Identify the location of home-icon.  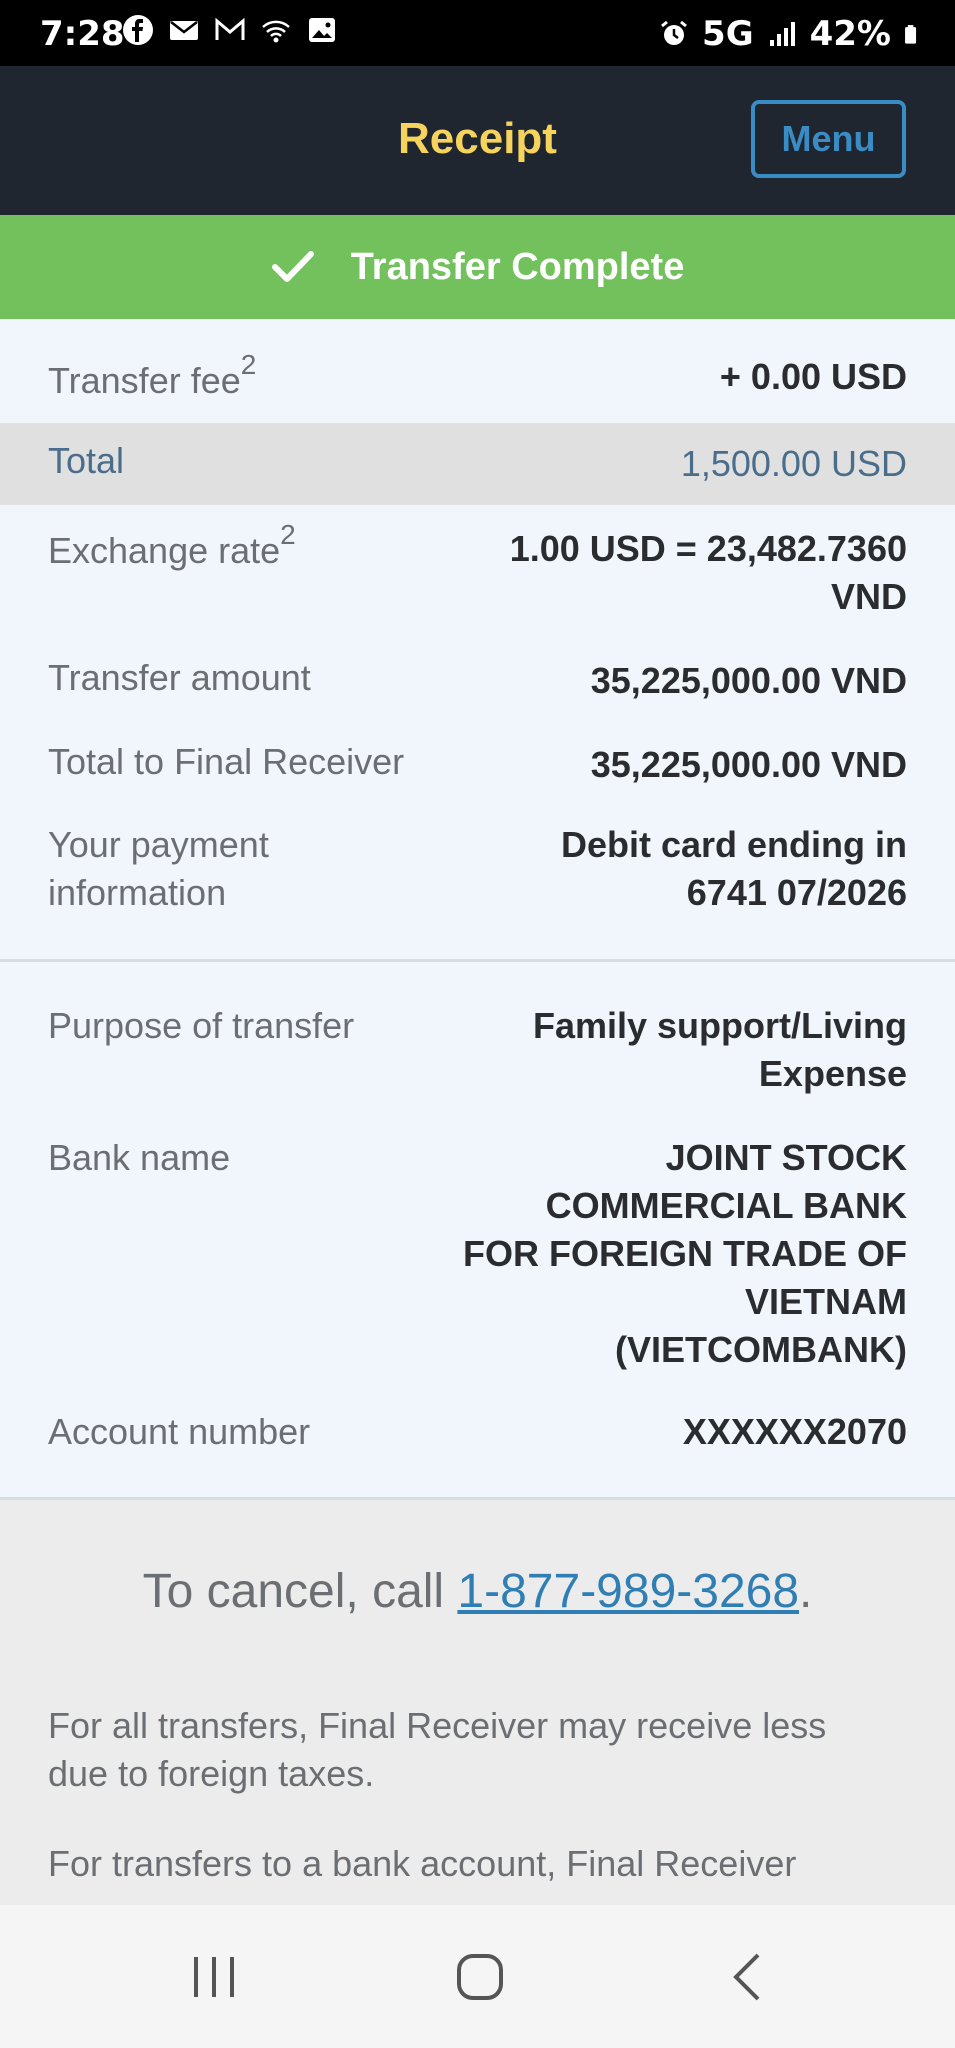
(480, 1977).